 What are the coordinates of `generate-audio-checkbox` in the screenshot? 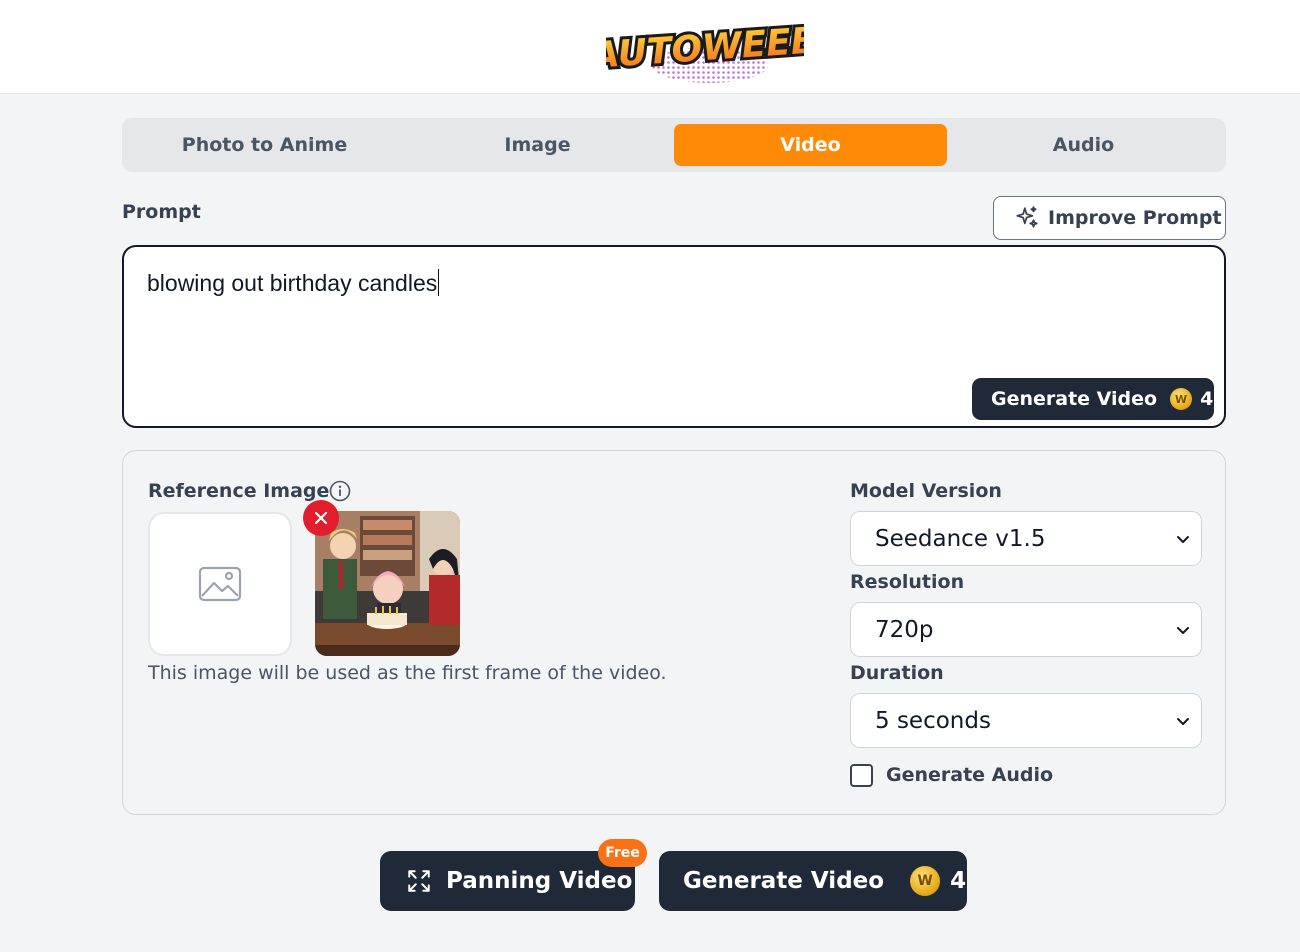 It's located at (861, 775).